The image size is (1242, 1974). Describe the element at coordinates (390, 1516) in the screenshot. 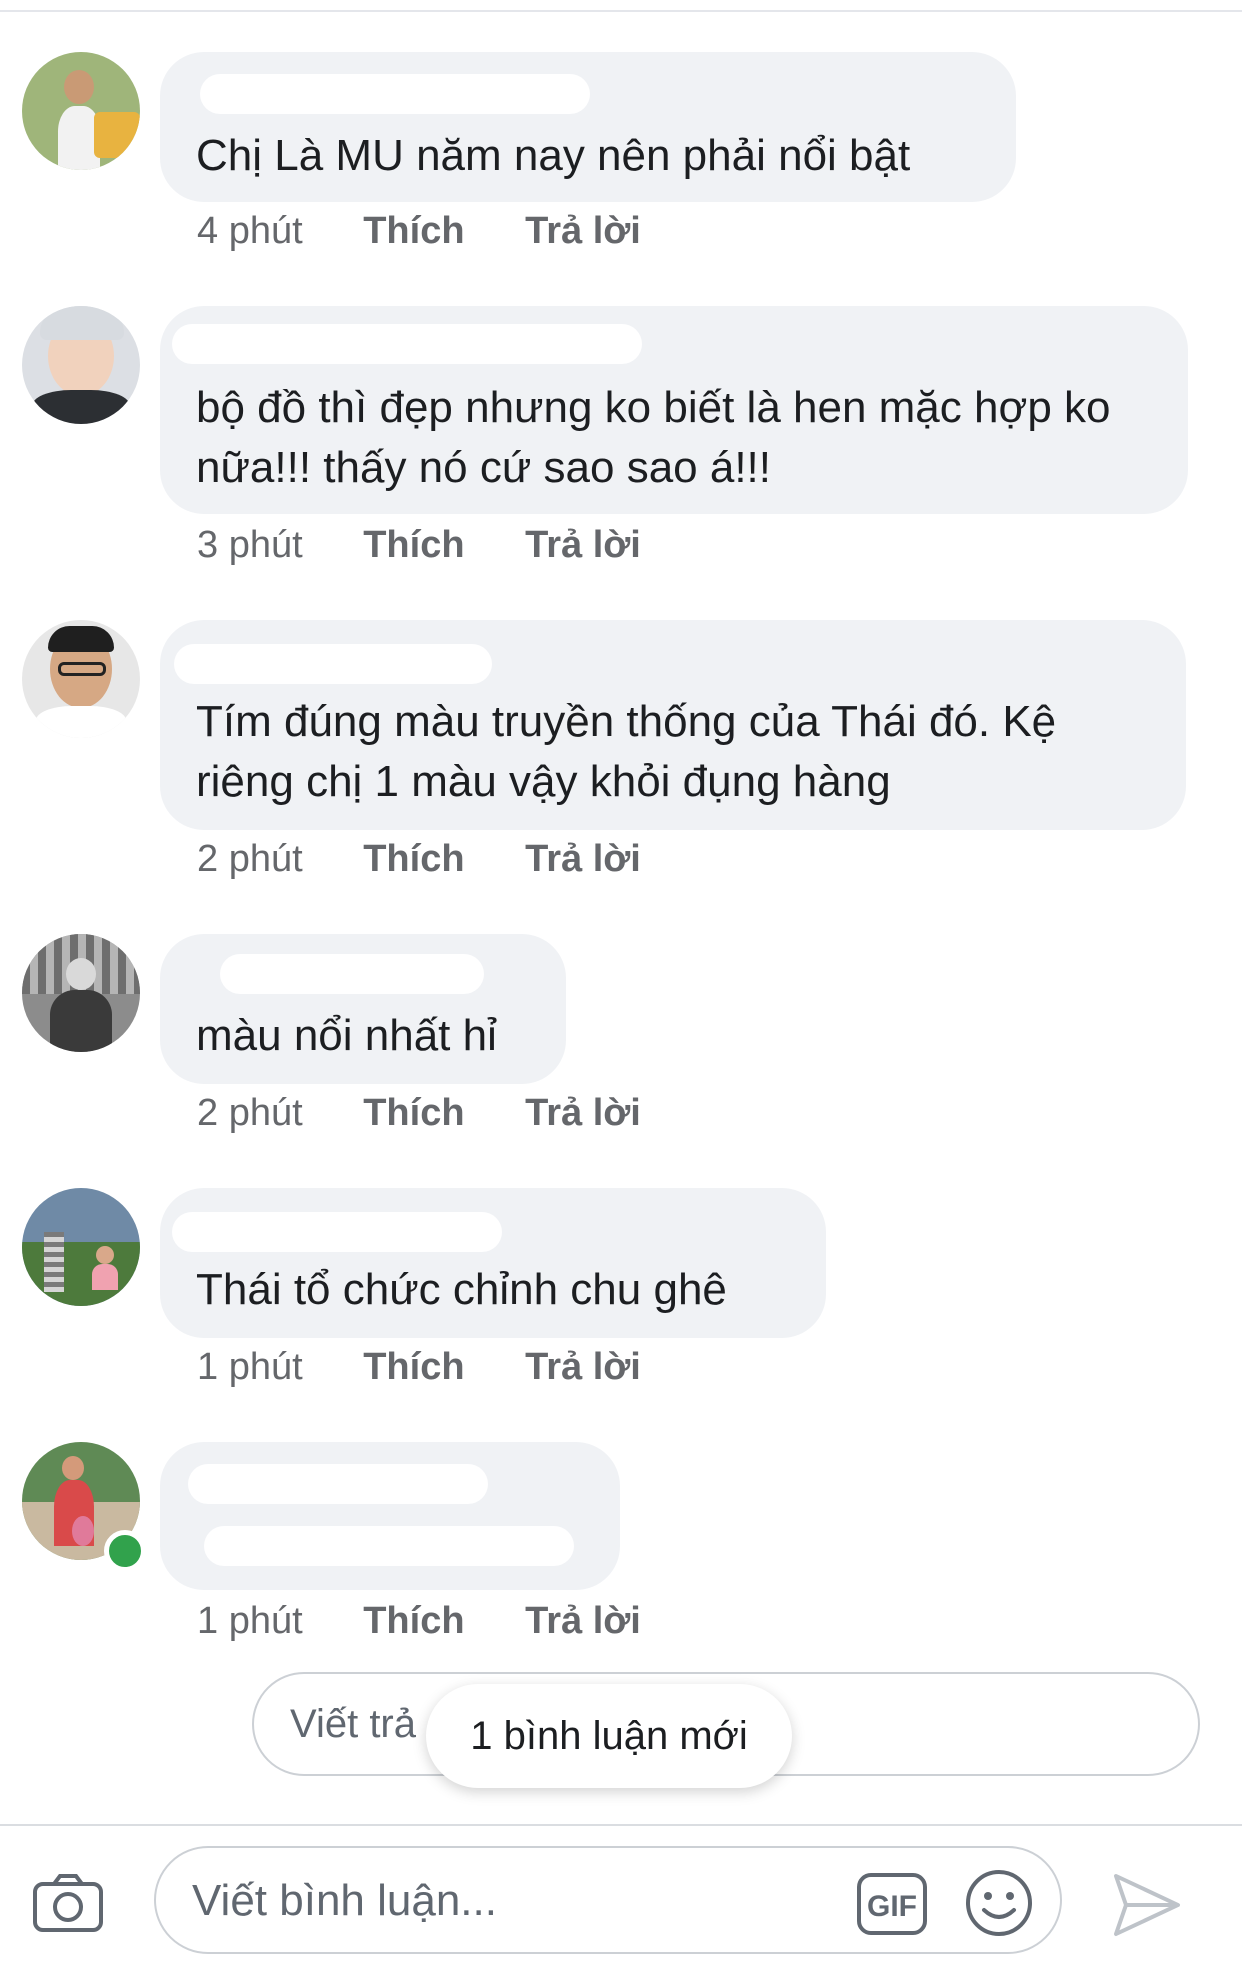

I see `comment-bubble` at that location.